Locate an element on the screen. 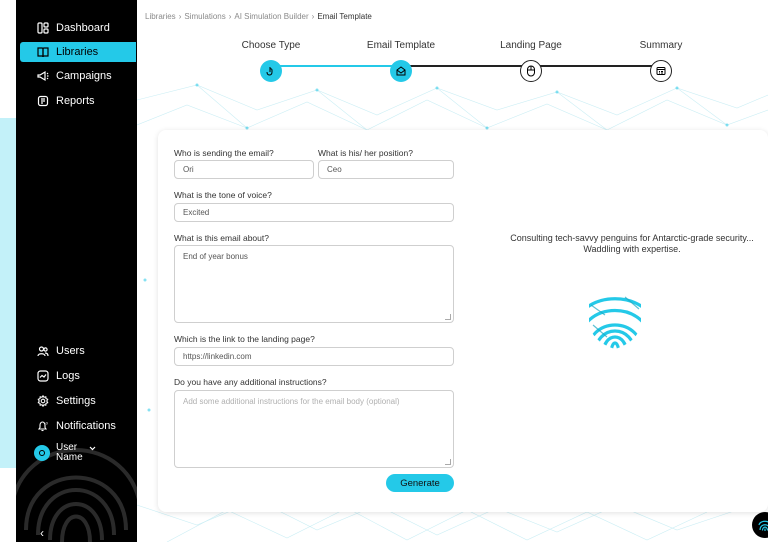 The image size is (768, 542). sidebar-item-libraries: Libraries is located at coordinates (78, 52).